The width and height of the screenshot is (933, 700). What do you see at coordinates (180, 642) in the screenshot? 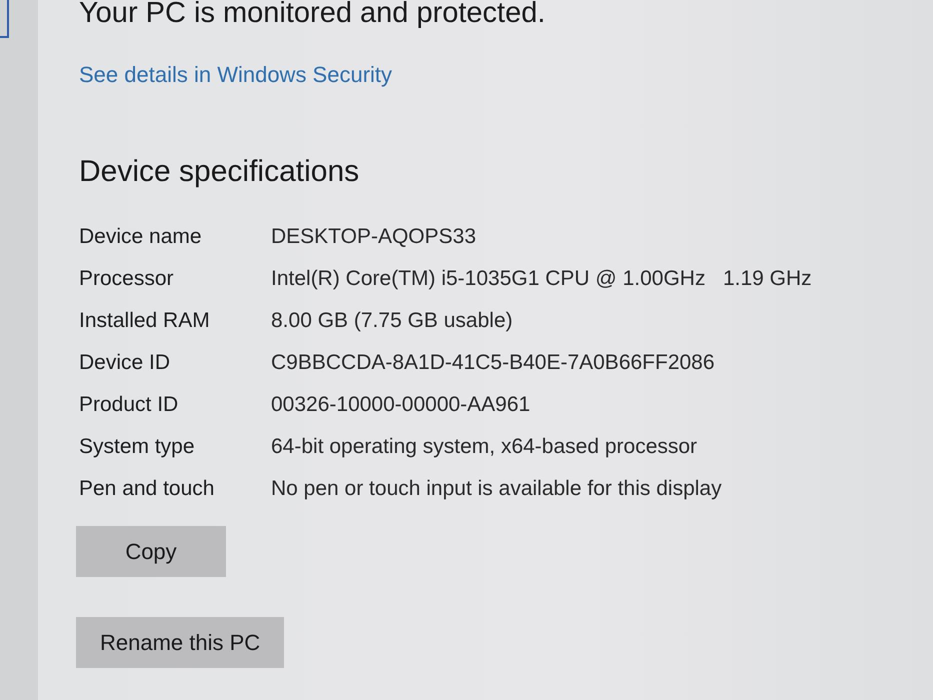
I see `rename-button: Rename this PC` at bounding box center [180, 642].